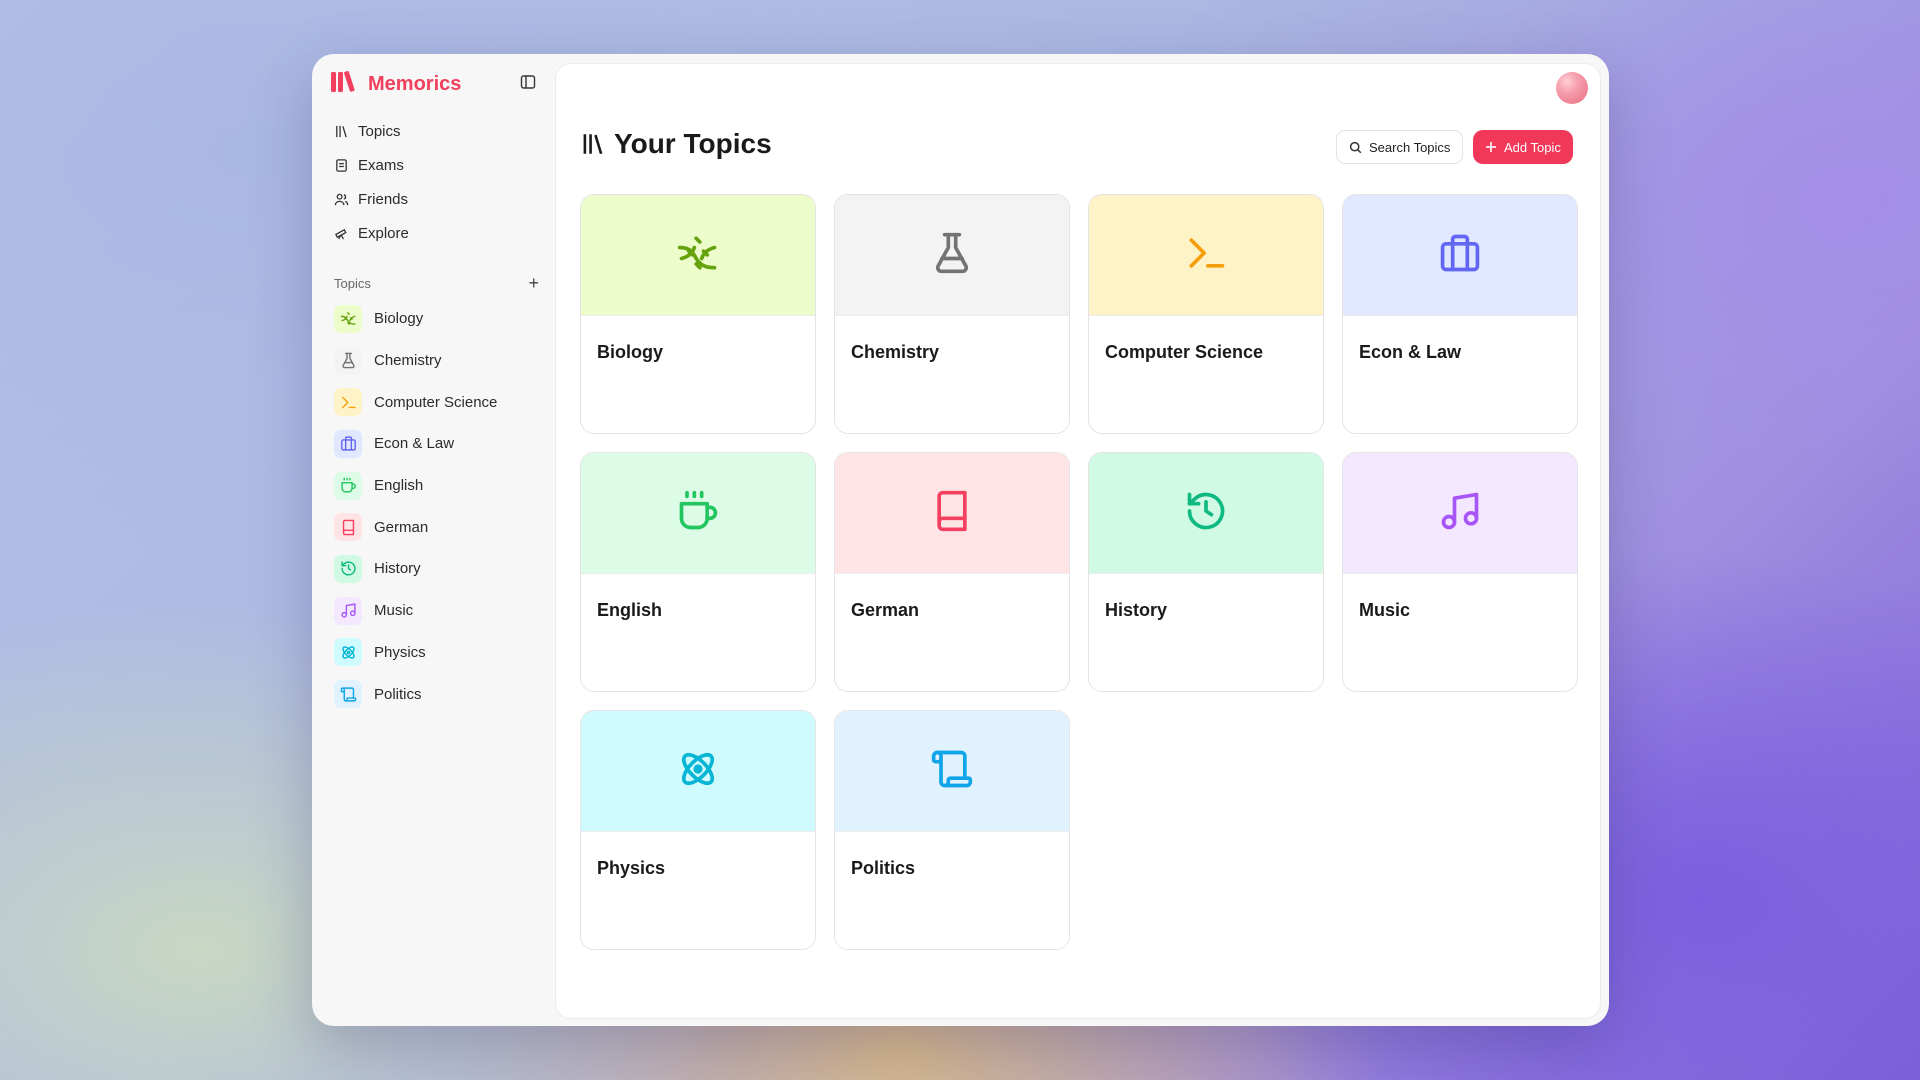 Image resolution: width=1920 pixels, height=1080 pixels. I want to click on topic-card-title: Music, so click(1385, 610).